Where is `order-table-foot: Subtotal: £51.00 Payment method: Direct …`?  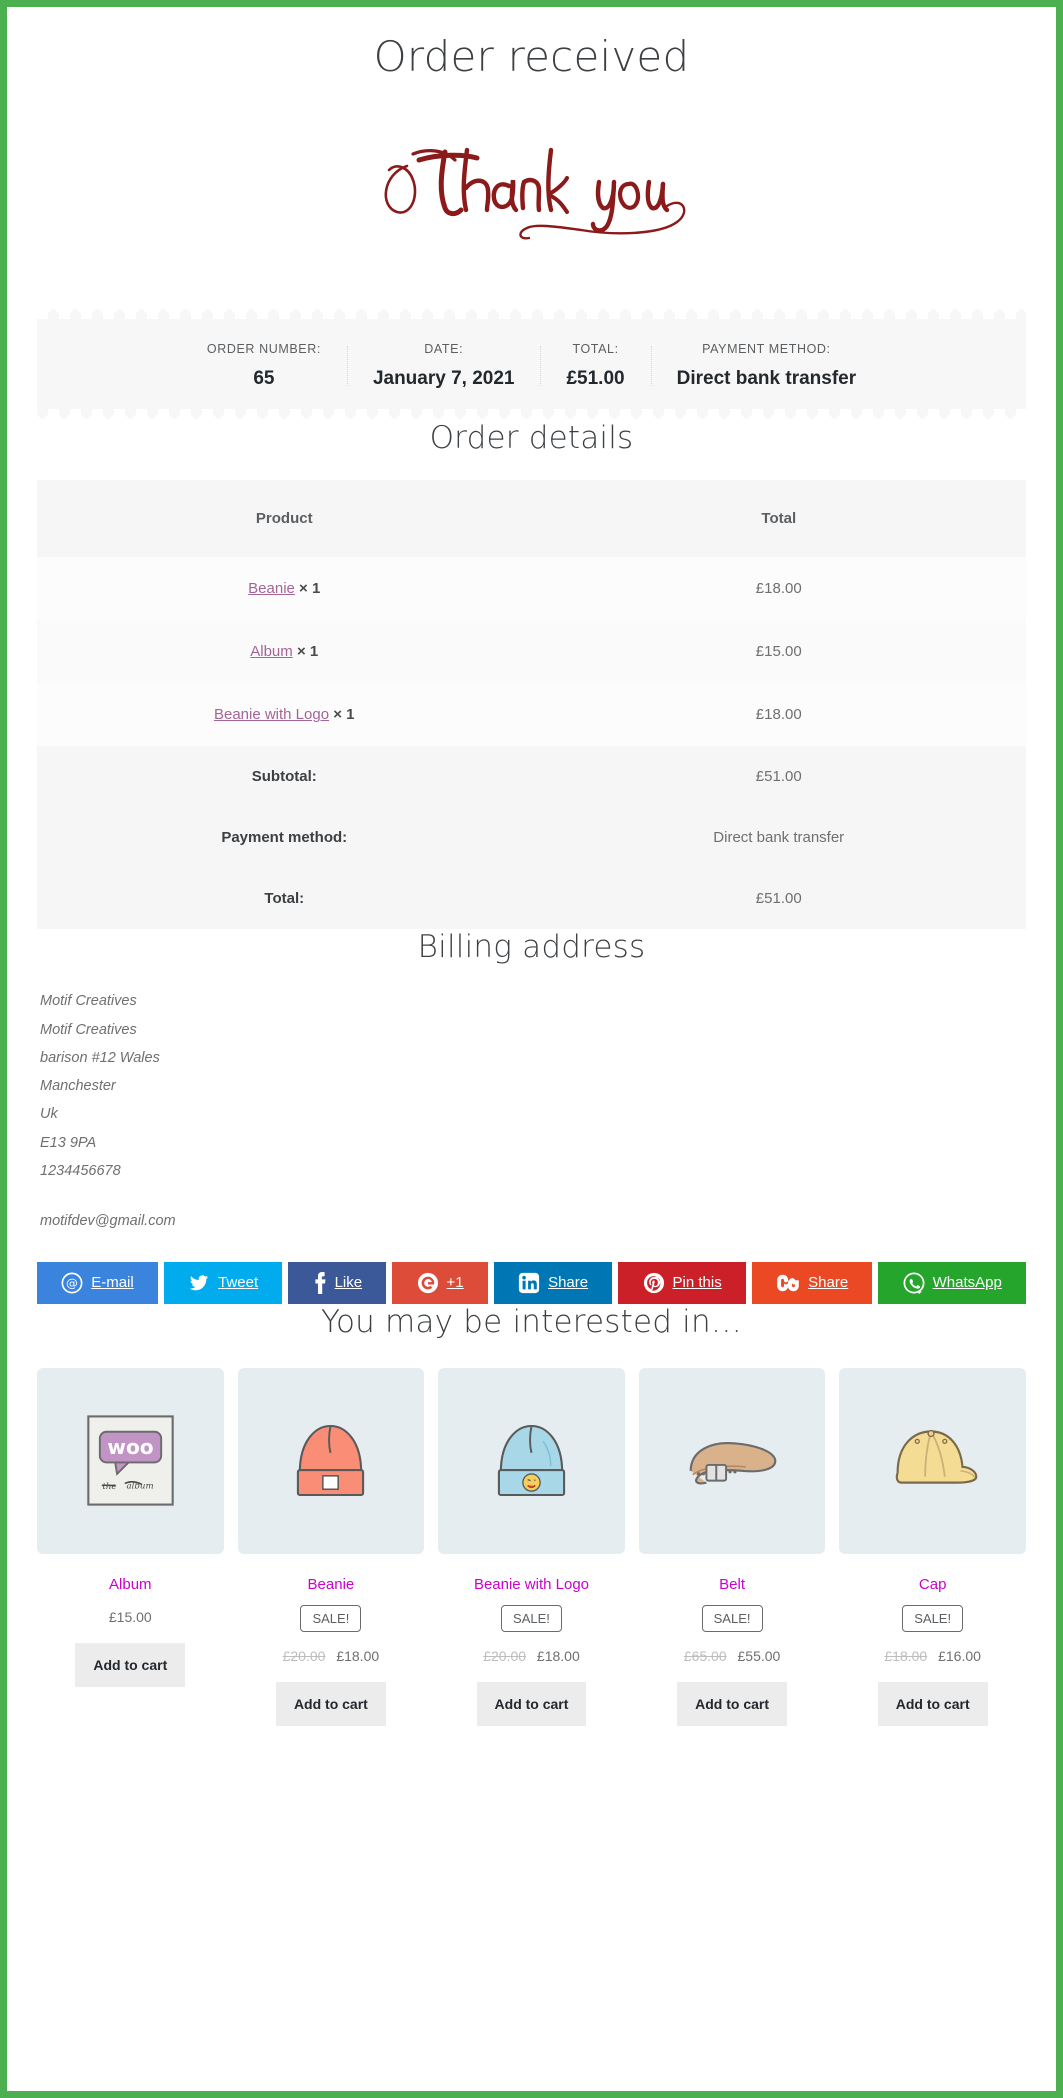 order-table-foot: Subtotal: £51.00 Payment method: Direct … is located at coordinates (531, 838).